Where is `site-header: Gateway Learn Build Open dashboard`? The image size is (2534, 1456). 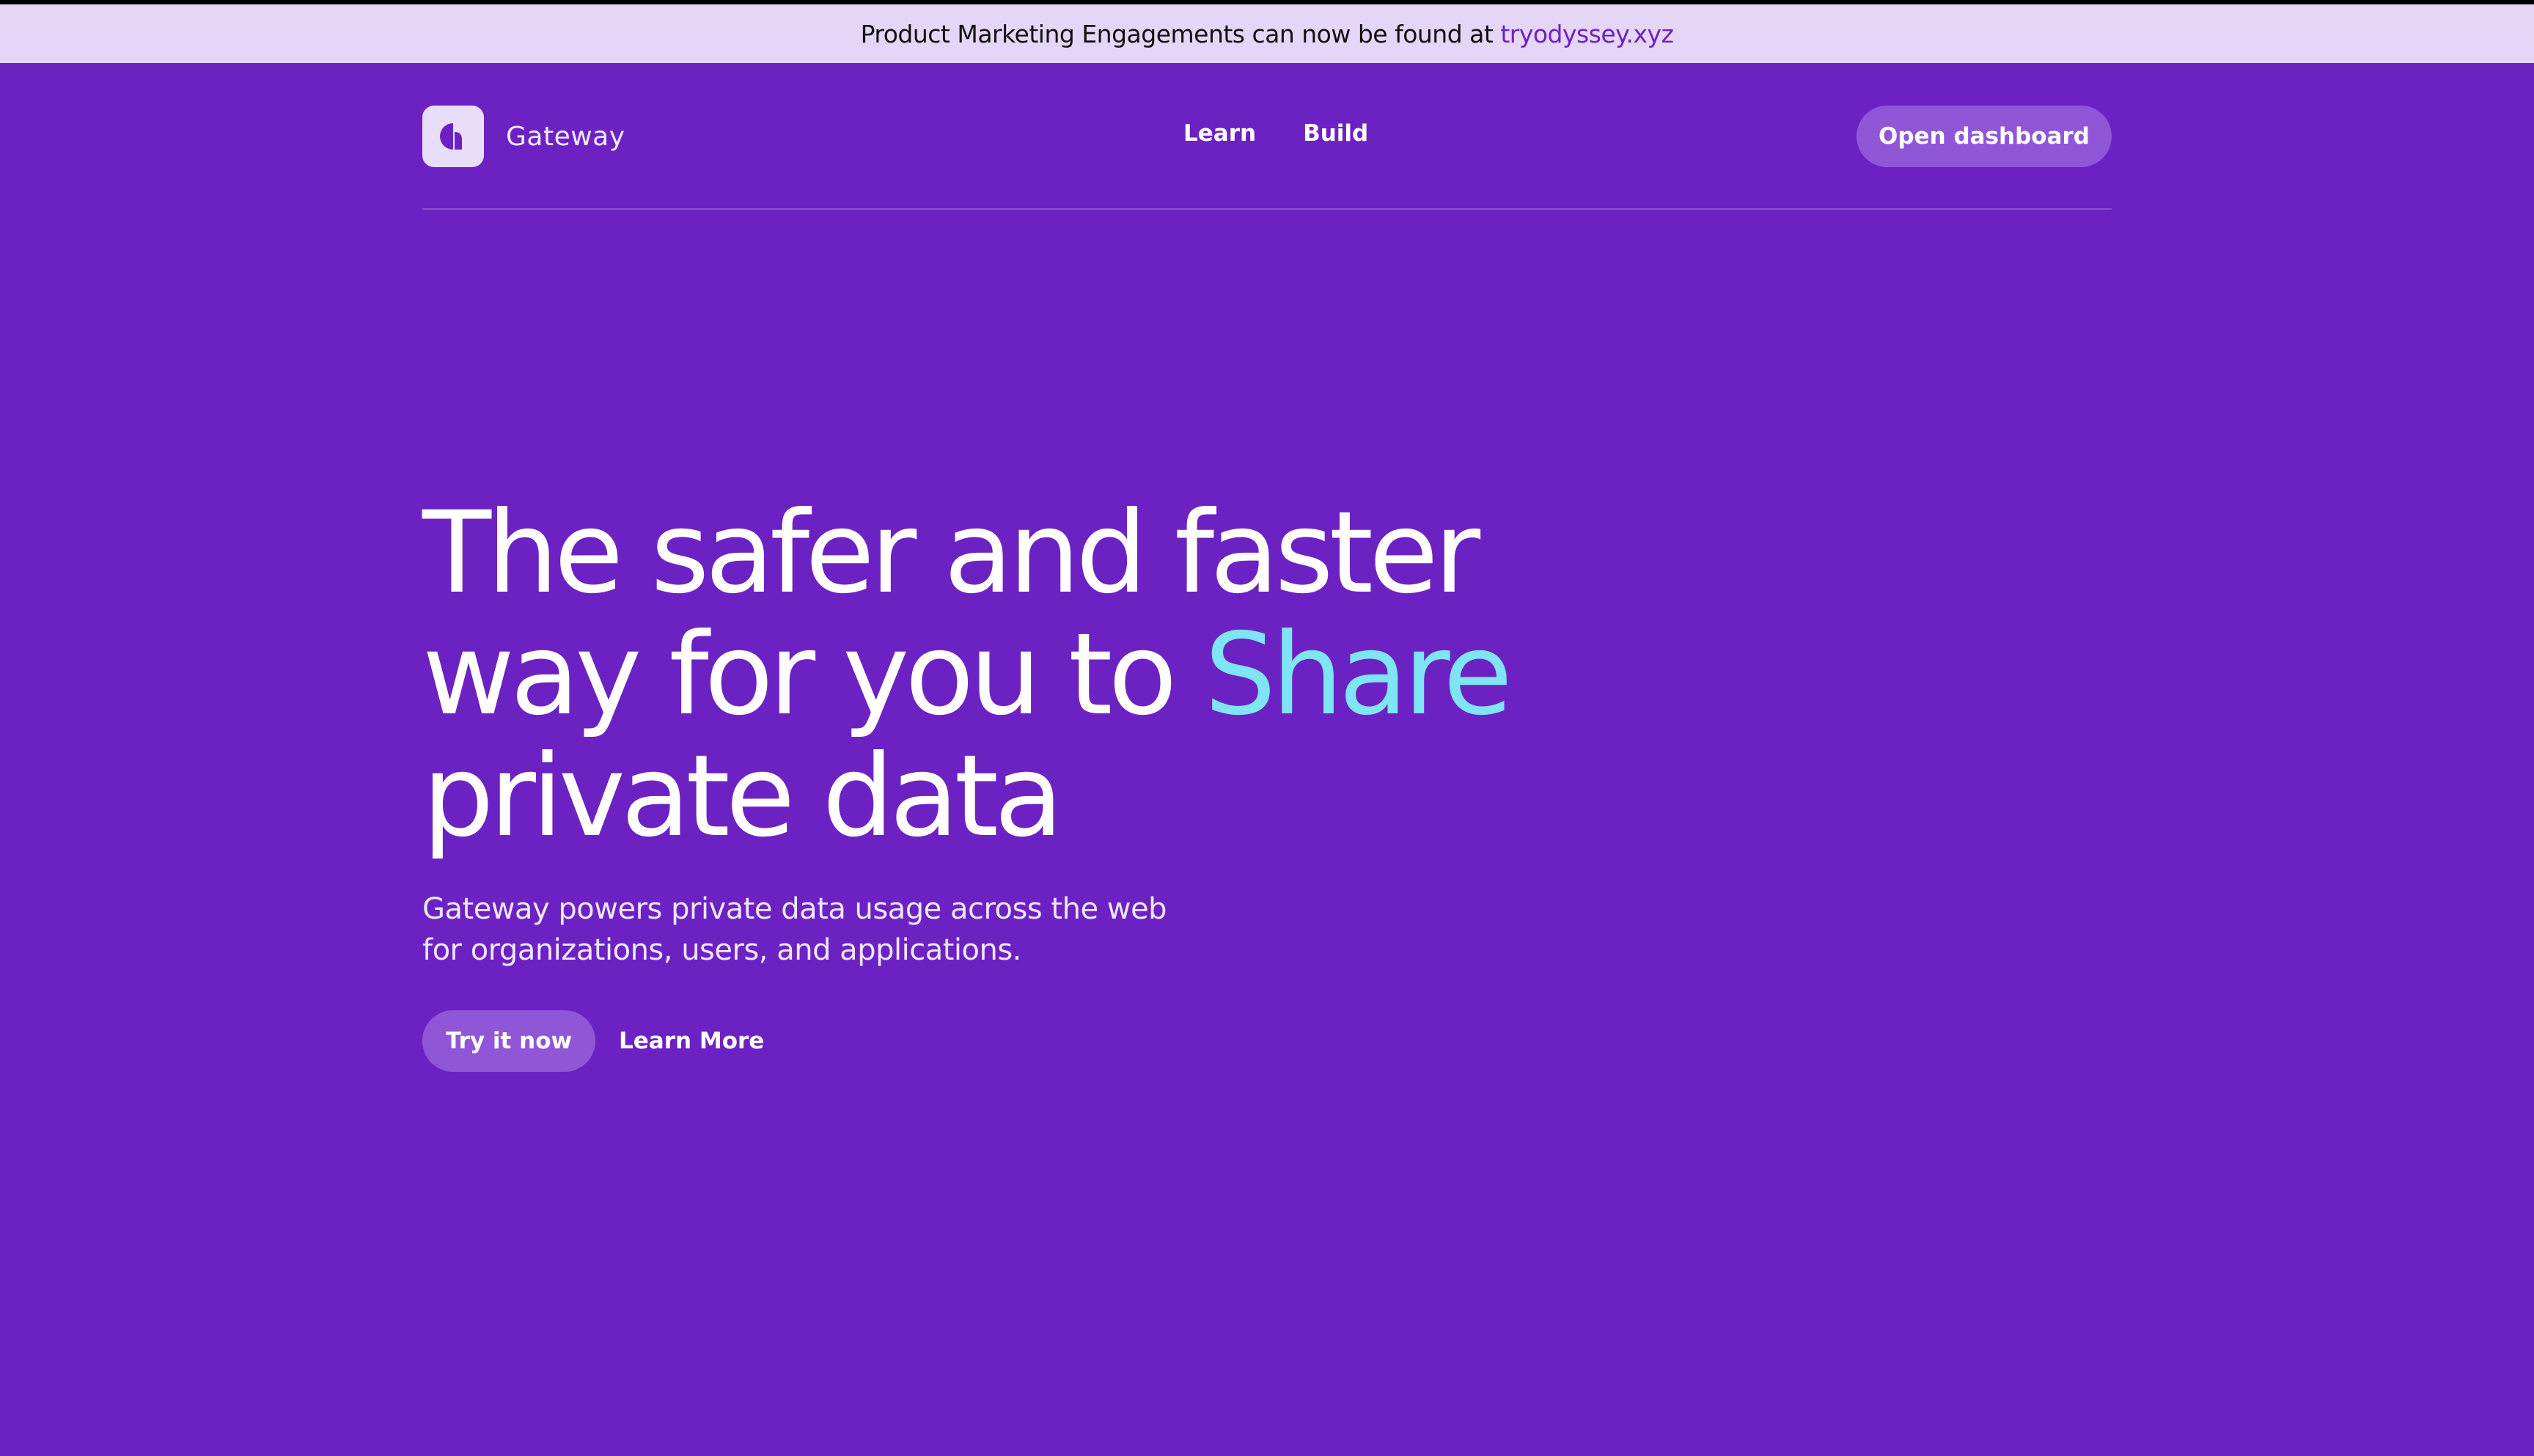
site-header: Gateway Learn Build Open dashboard is located at coordinates (1267, 136).